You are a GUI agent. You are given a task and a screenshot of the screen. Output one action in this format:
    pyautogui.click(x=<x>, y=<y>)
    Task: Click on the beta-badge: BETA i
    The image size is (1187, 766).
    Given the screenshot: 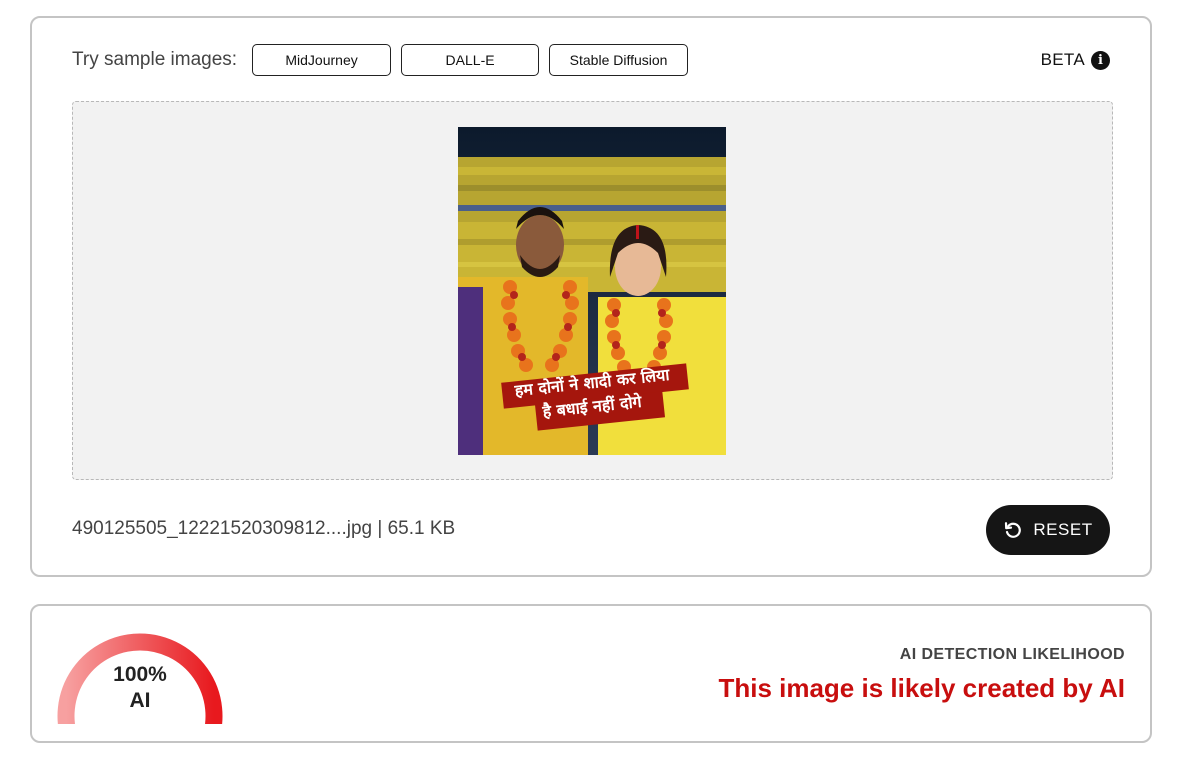 What is the action you would take?
    pyautogui.click(x=1075, y=60)
    